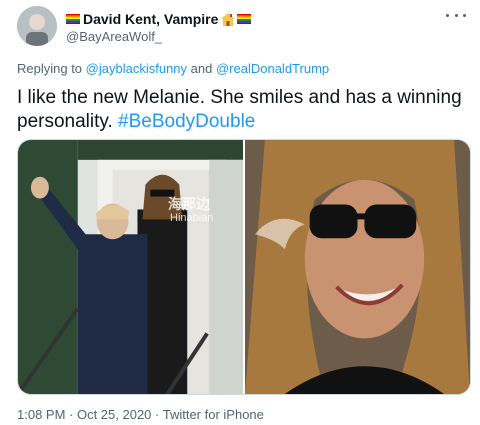  What do you see at coordinates (201, 68) in the screenshot?
I see `reply-joiner: and` at bounding box center [201, 68].